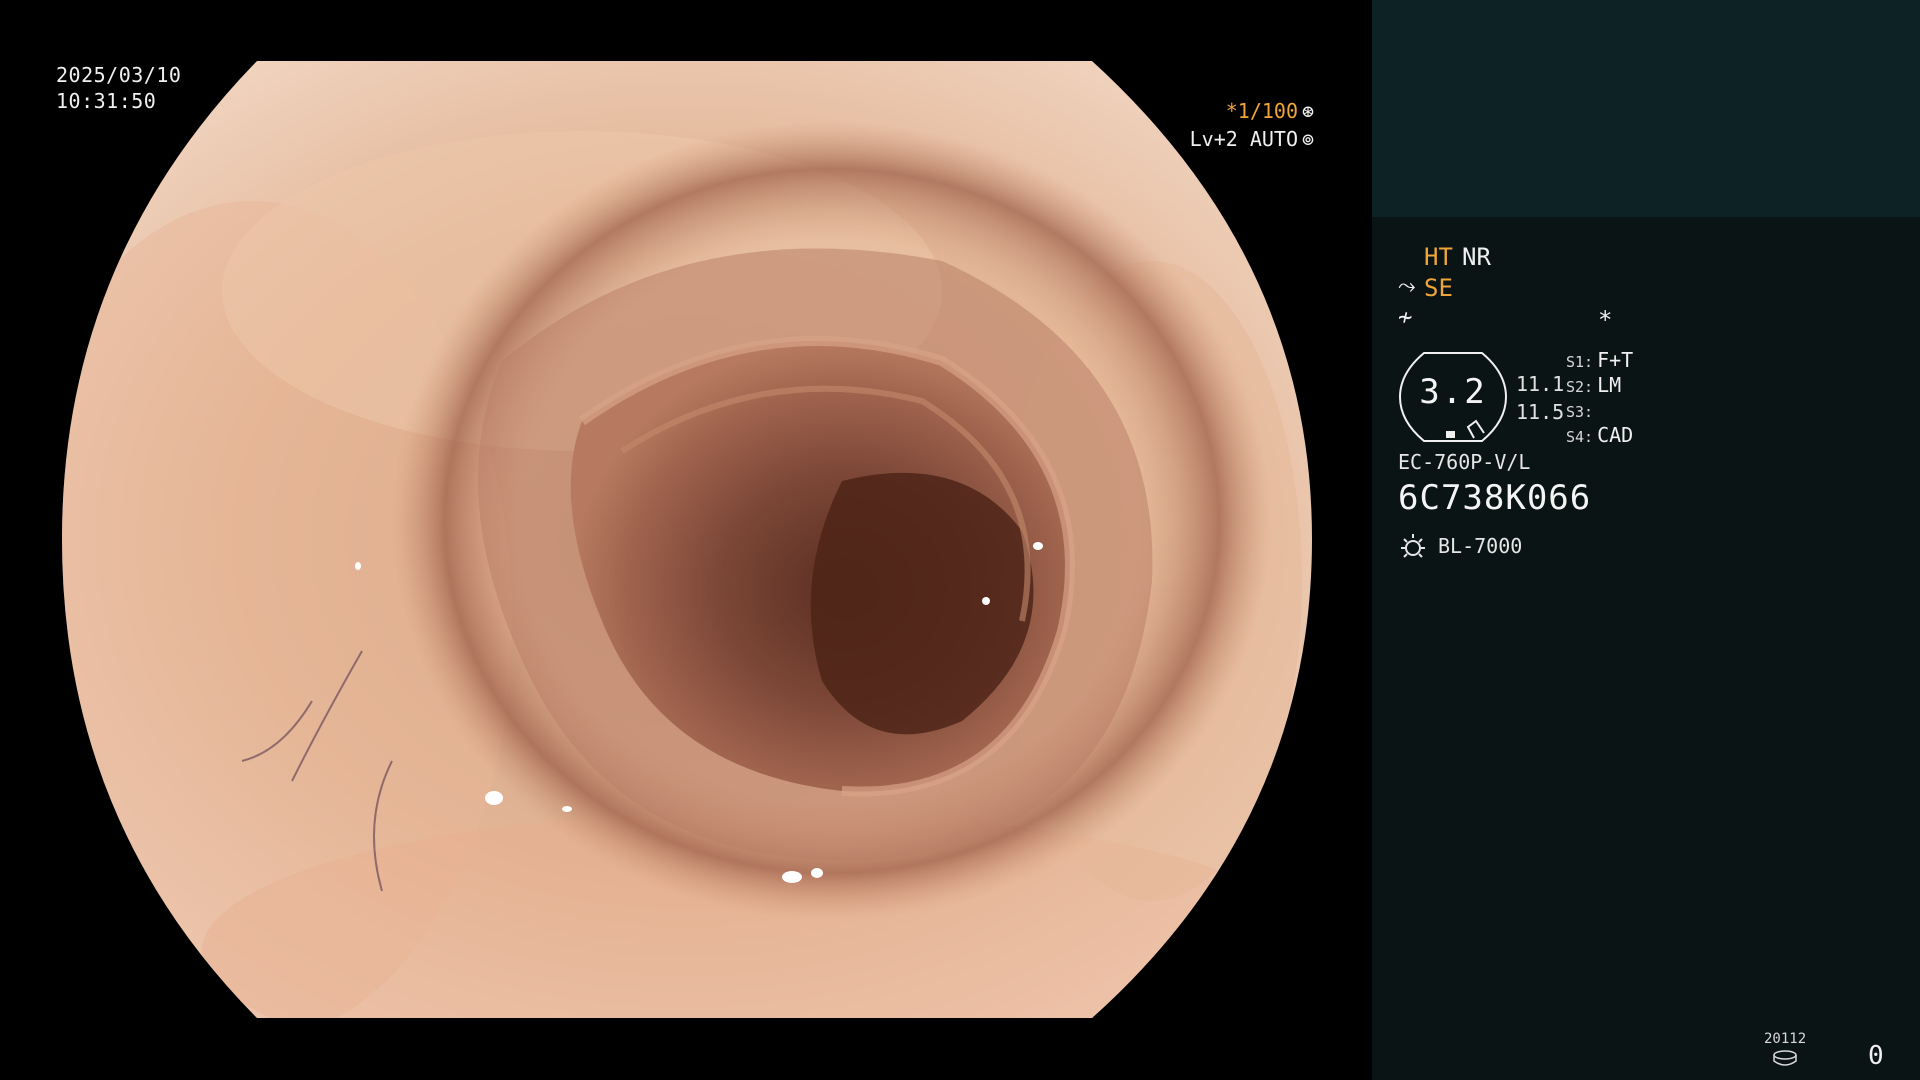 The height and width of the screenshot is (1080, 1920). I want to click on shutter-value: *1/100, so click(1261, 111).